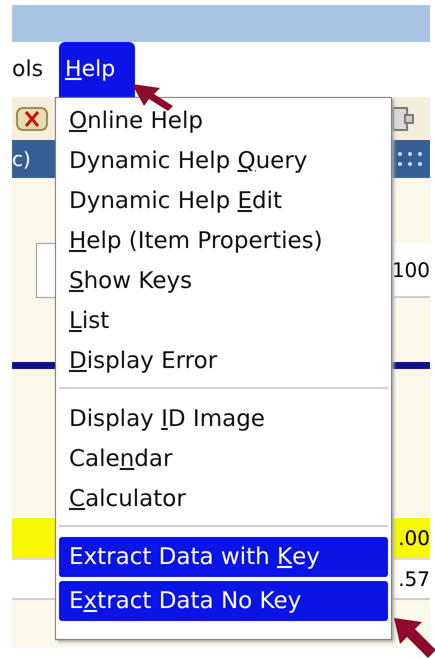 Image resolution: width=435 pixels, height=659 pixels. What do you see at coordinates (223, 321) in the screenshot?
I see `menu-item: List` at bounding box center [223, 321].